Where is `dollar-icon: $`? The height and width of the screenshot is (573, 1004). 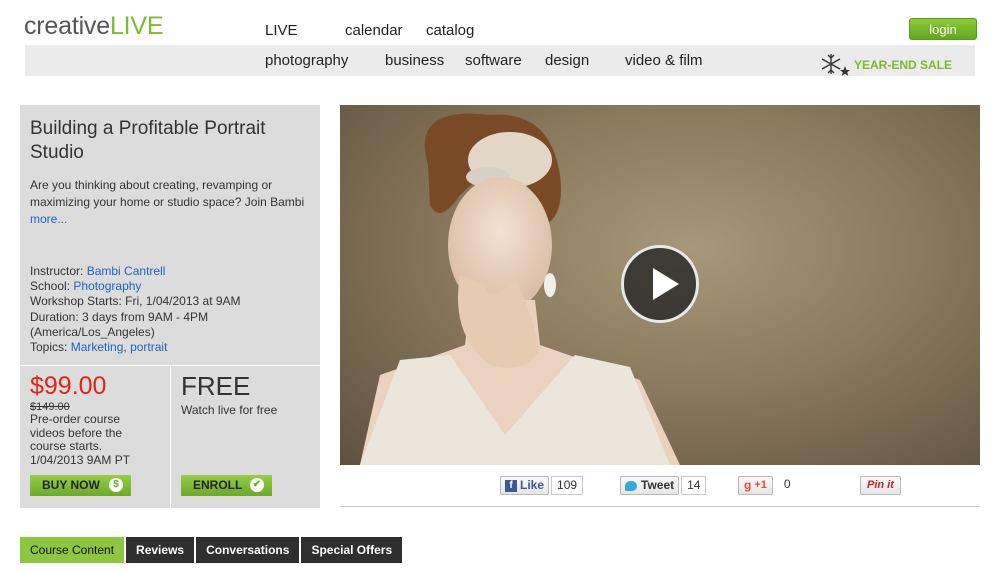 dollar-icon: $ is located at coordinates (116, 485).